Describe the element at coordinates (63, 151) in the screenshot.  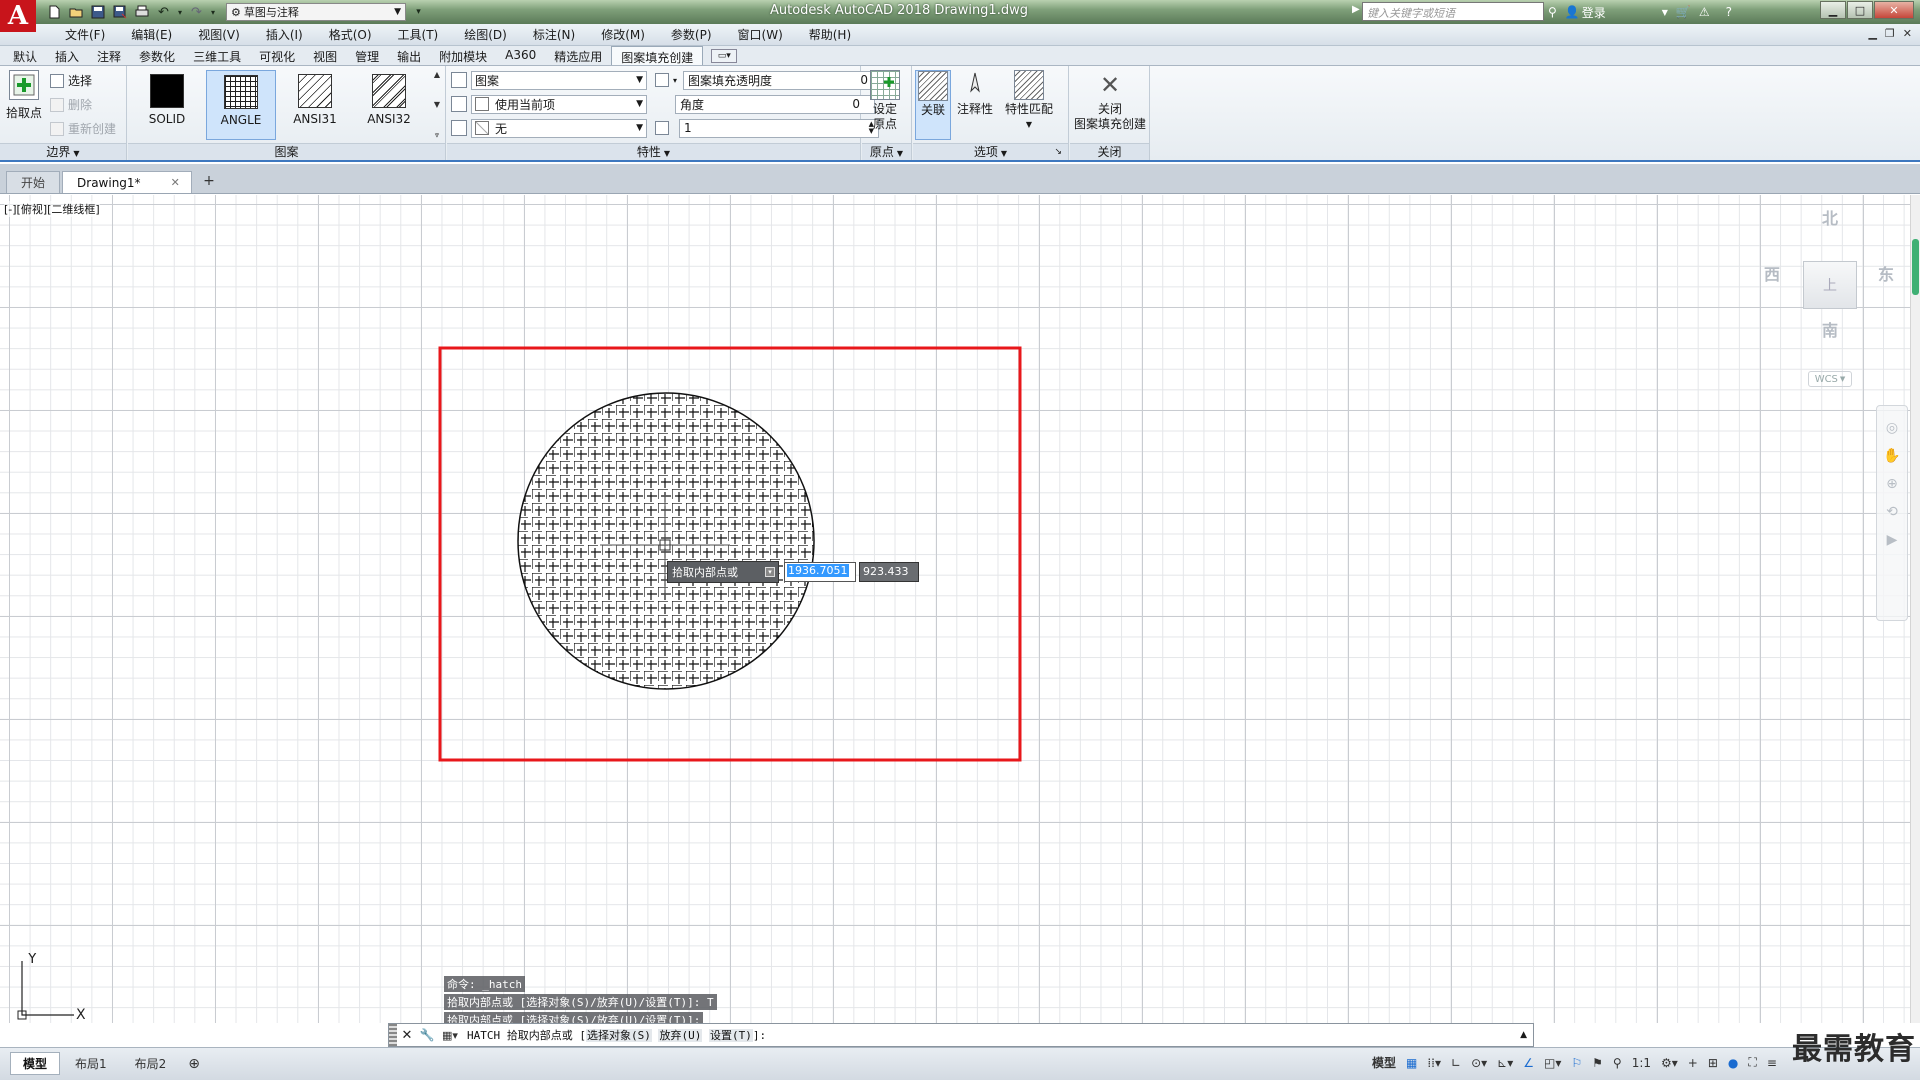
I see `boundary-panel-title: 边界 ▼` at that location.